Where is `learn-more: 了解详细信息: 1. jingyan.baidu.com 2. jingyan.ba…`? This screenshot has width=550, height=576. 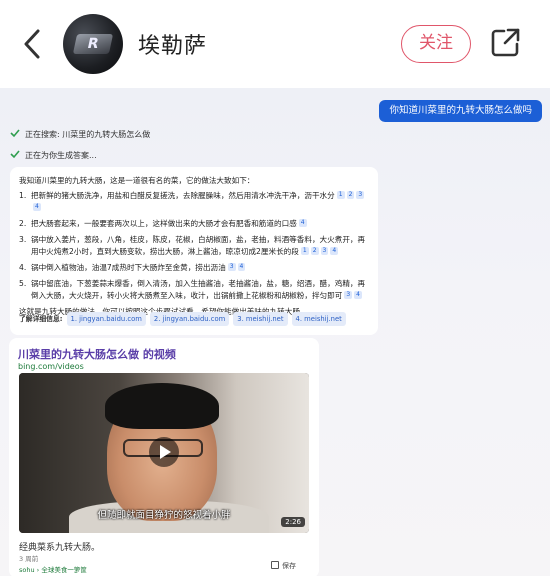
learn-more: 了解详细信息: 1. jingyan.baidu.com 2. jingyan.ba… is located at coordinates (184, 319).